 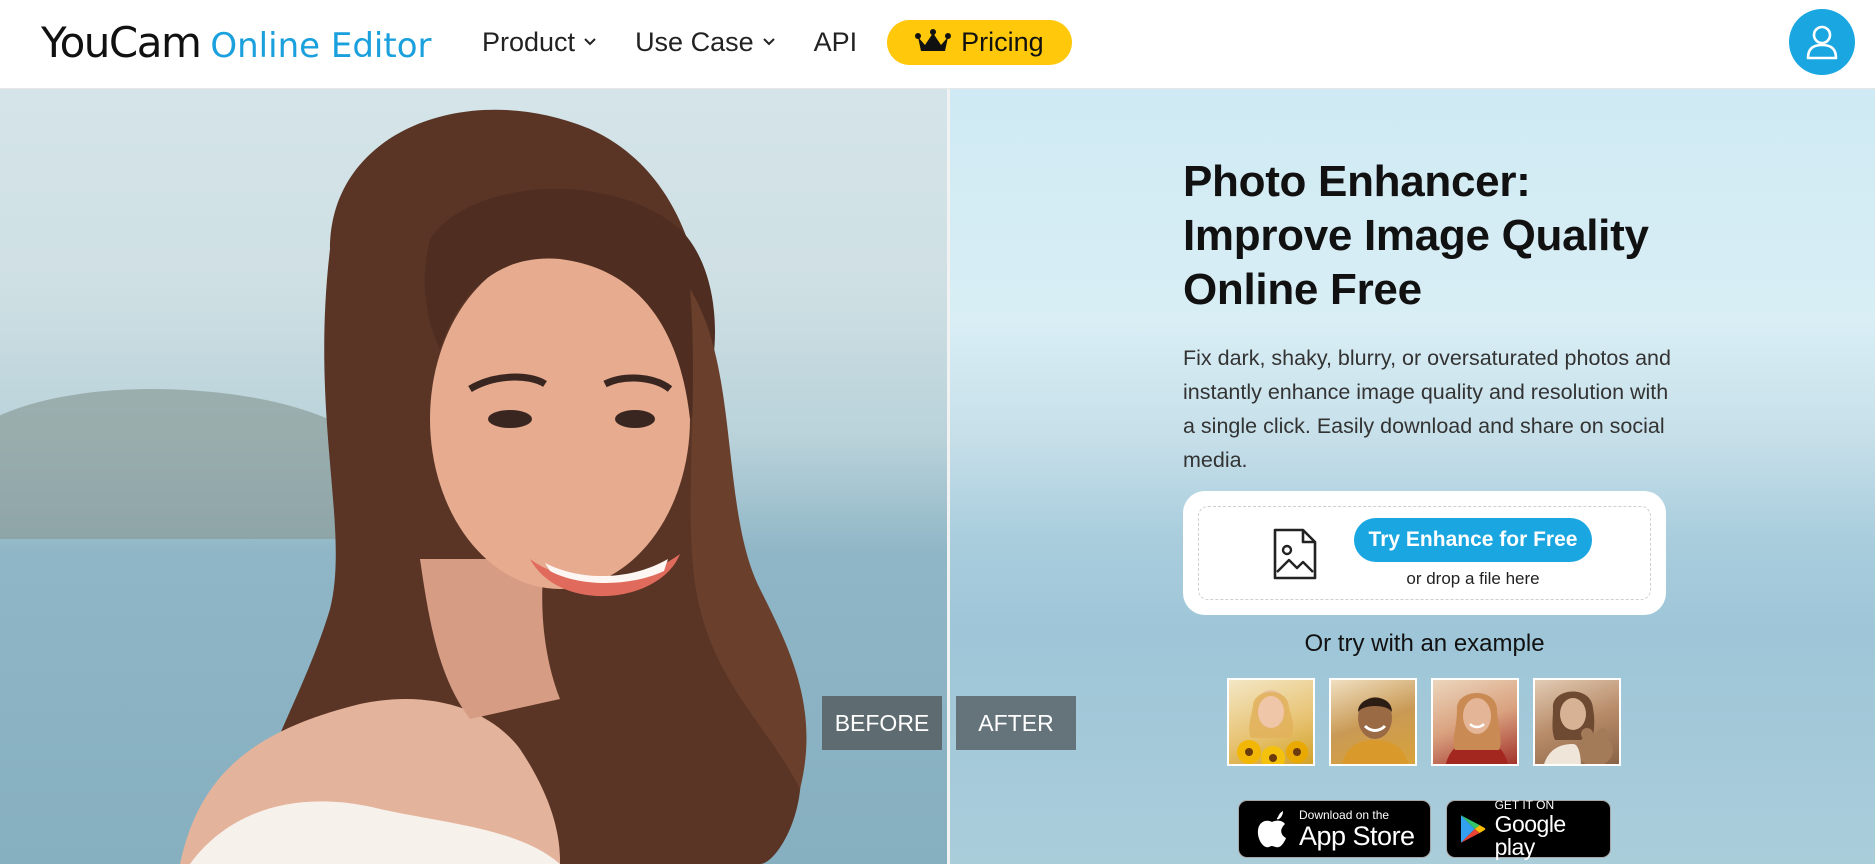 I want to click on upload-dashed-area: Try Enhance for Free or drop a file here, so click(x=1424, y=553).